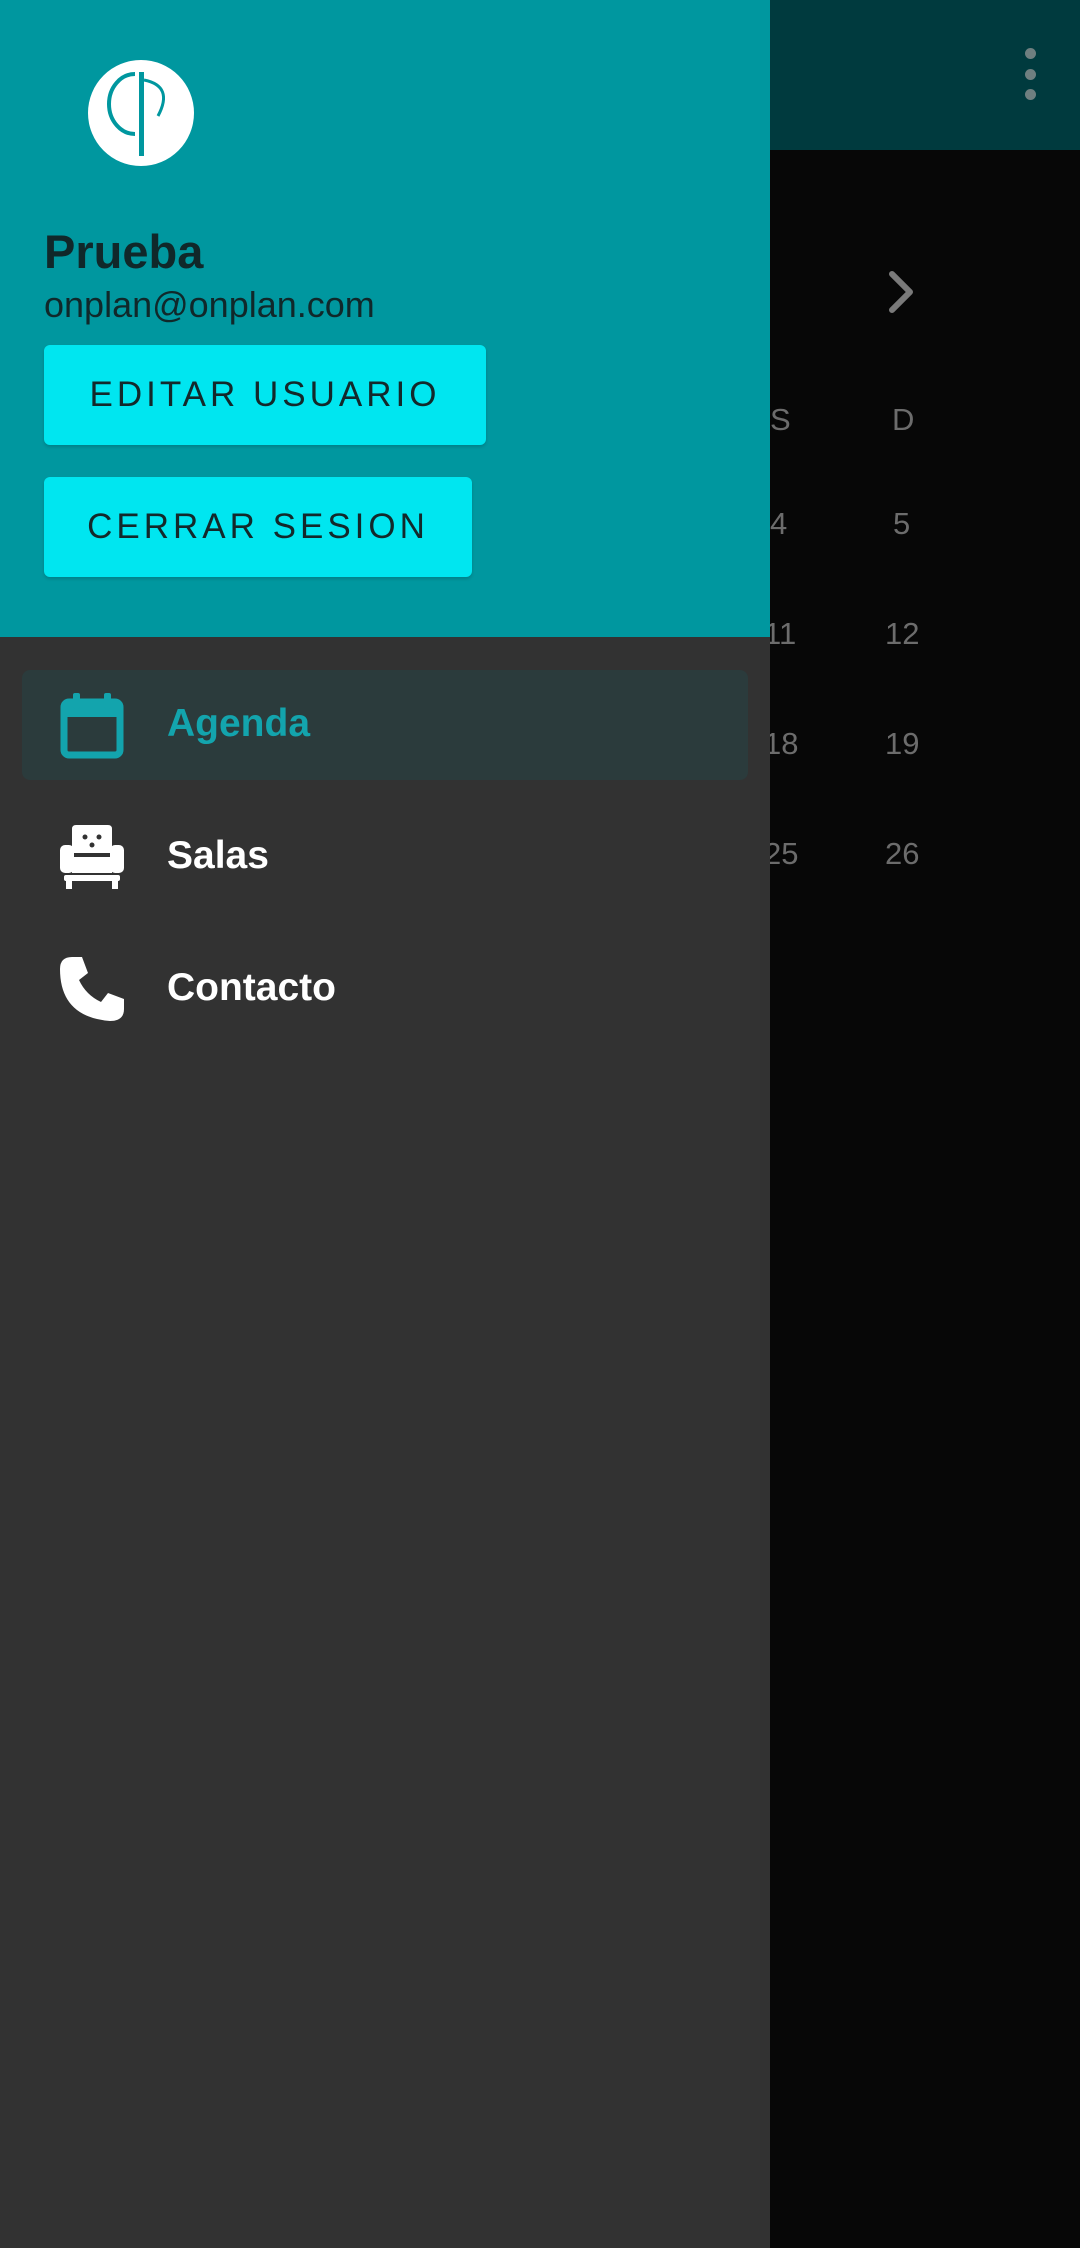  I want to click on menu-item-label: Agenda, so click(239, 723).